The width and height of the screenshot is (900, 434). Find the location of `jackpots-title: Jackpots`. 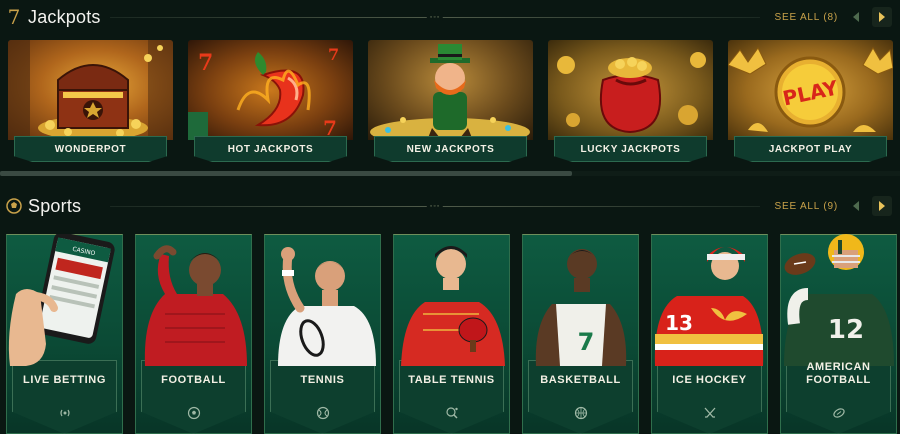

jackpots-title: Jackpots is located at coordinates (64, 16).